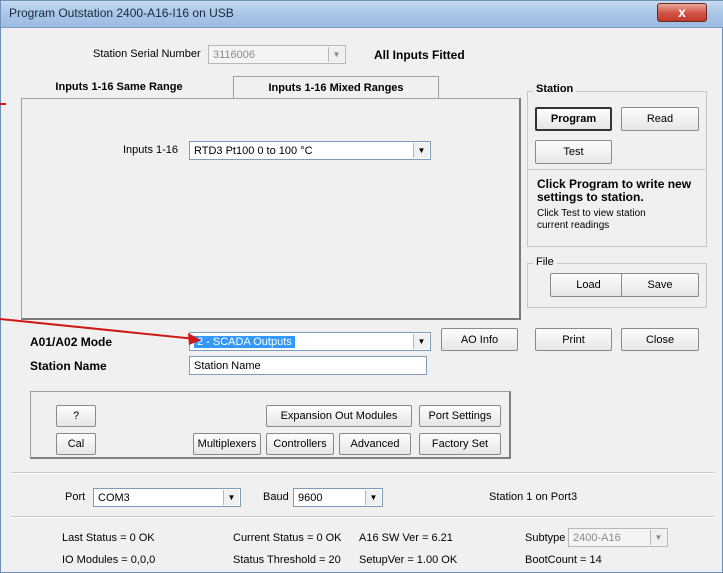 The image size is (723, 573). I want to click on annotation-overlay, so click(100, 224).